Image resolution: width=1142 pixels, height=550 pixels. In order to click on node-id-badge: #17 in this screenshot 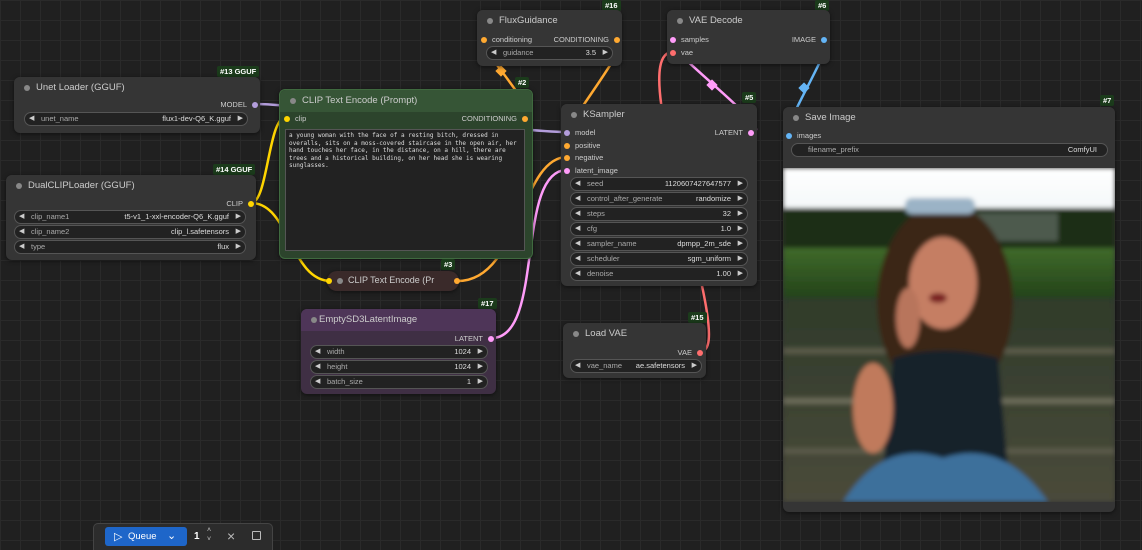, I will do `click(487, 303)`.